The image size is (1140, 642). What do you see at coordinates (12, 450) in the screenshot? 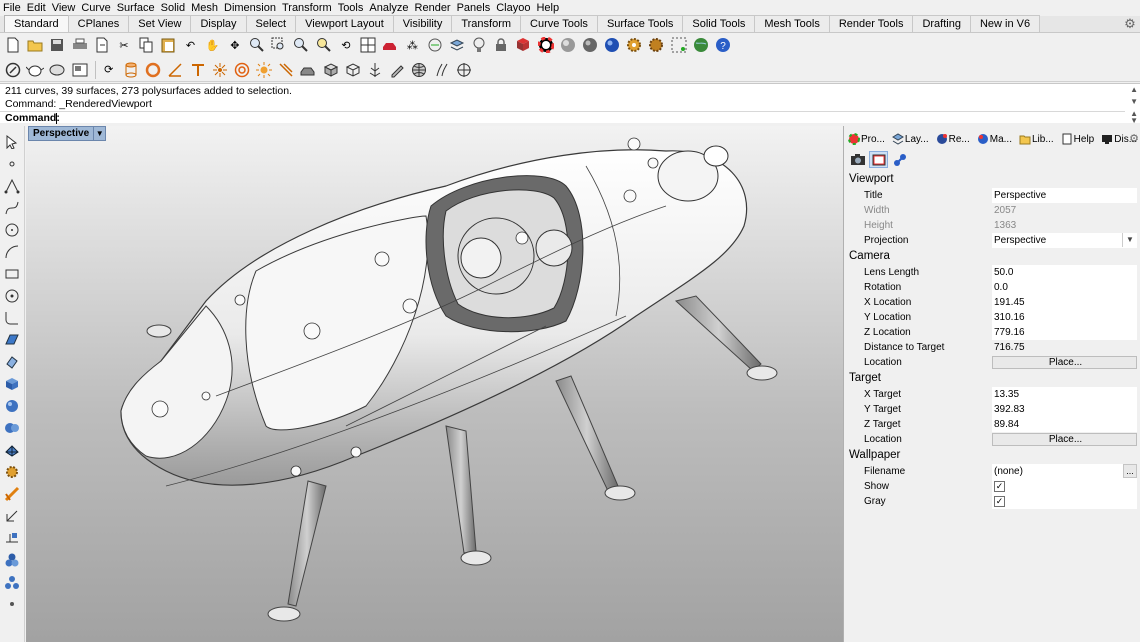
I see `mesh-icon` at bounding box center [12, 450].